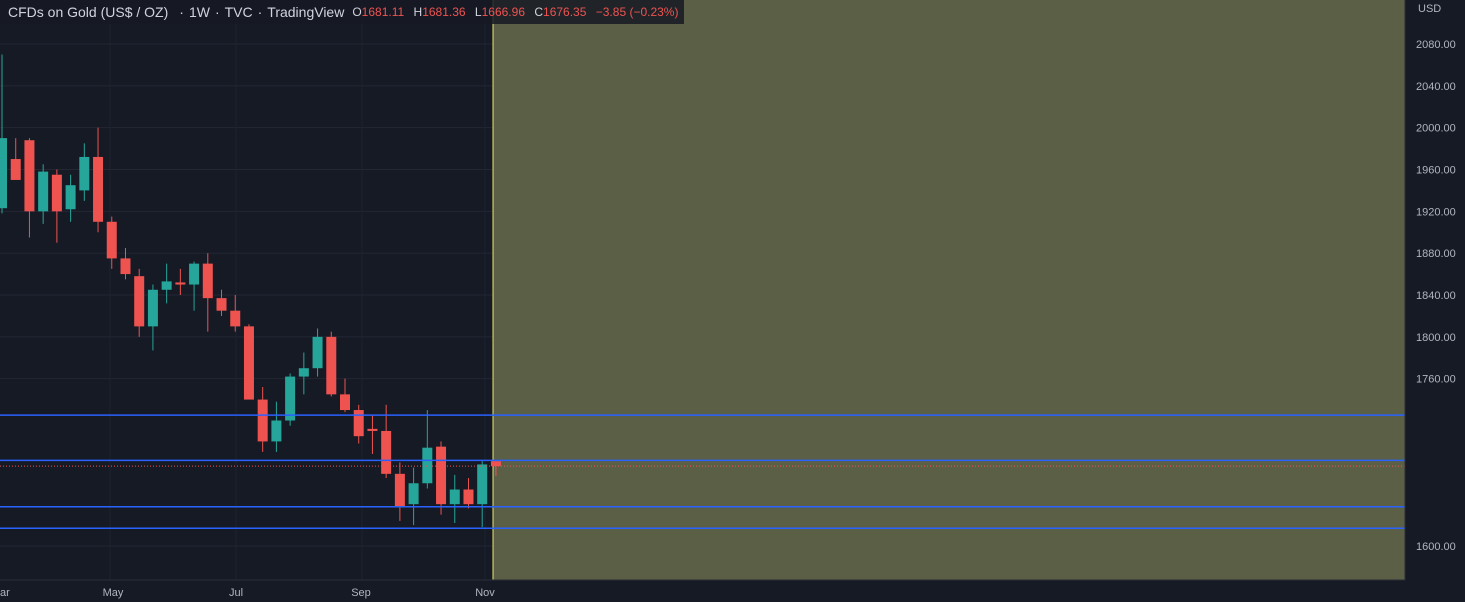  I want to click on price-tick-label: 2040.00, so click(1436, 87).